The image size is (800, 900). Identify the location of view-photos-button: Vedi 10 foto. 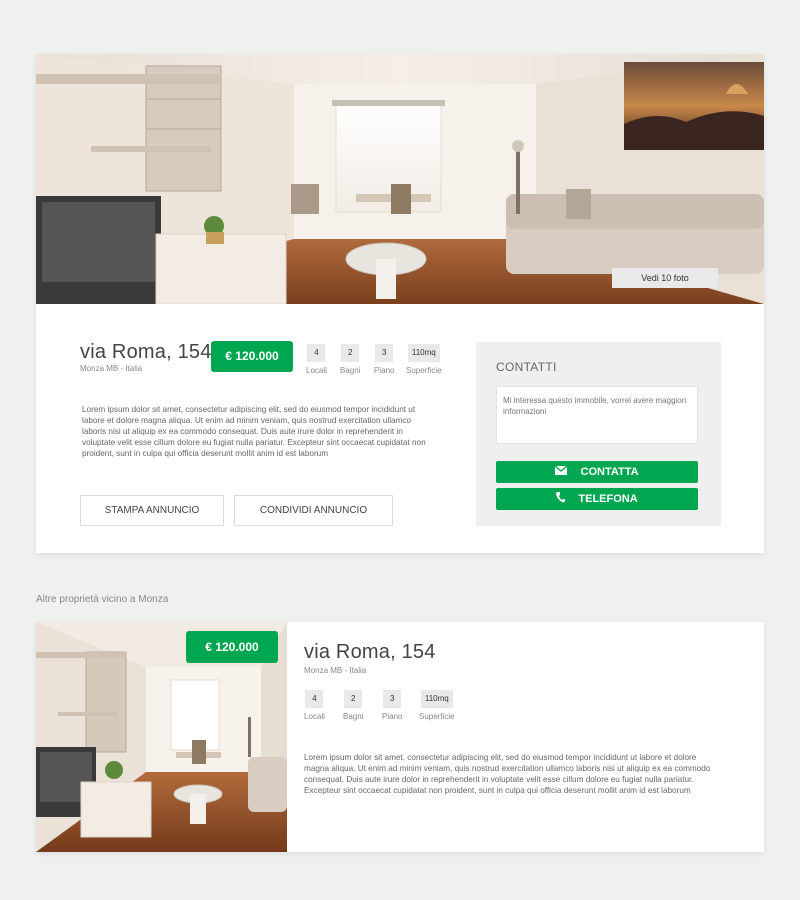
(665, 278).